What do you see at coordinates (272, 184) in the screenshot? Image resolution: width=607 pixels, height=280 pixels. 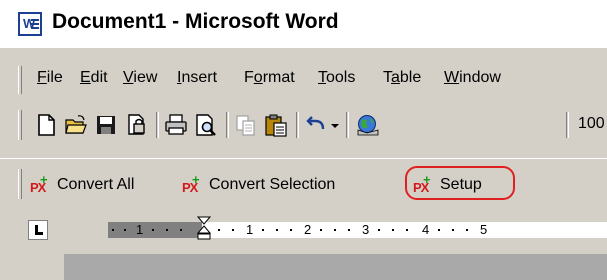 I see `convert-selection-label: Convert Selection` at bounding box center [272, 184].